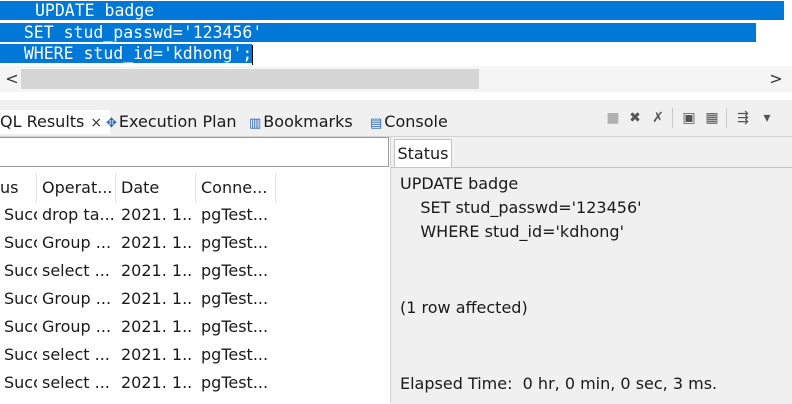  I want to click on editor-horizontal-scrollbar: < >, so click(396, 79).